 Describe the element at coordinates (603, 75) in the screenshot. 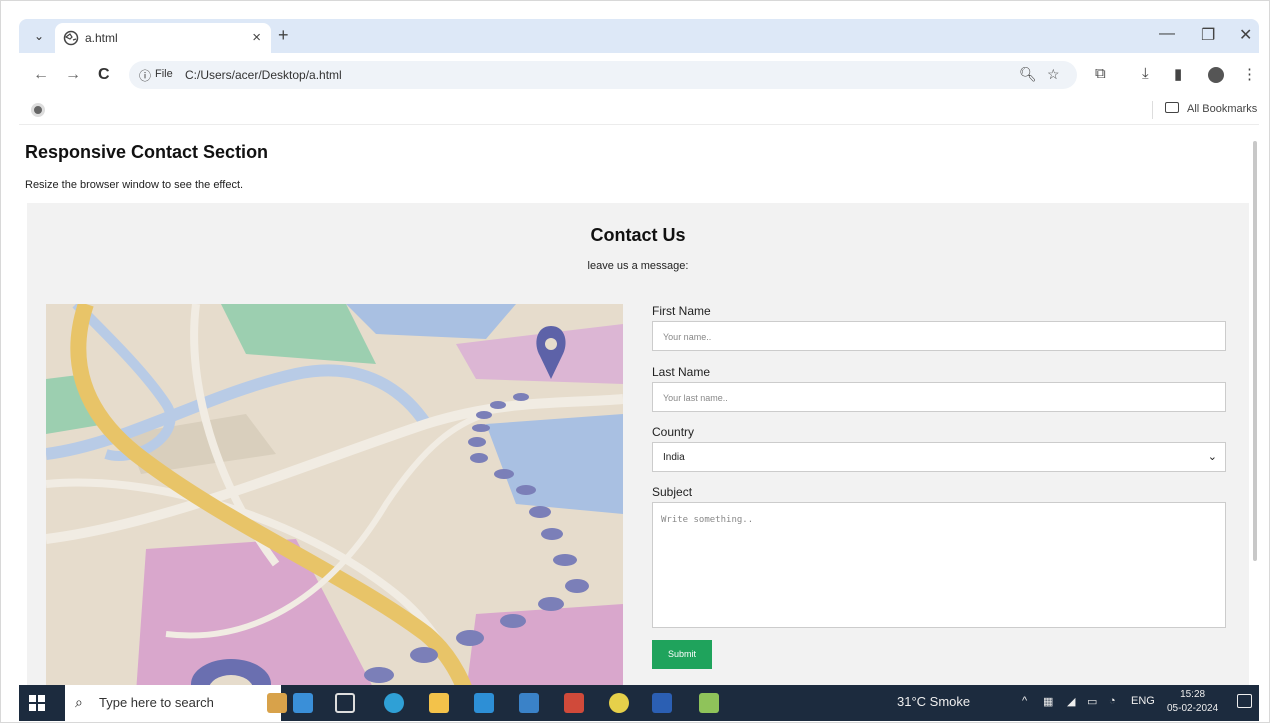

I see `address-bar: ⓘ File C:/Users/acer/Desktop/a.html 🔍︎ ☆` at that location.